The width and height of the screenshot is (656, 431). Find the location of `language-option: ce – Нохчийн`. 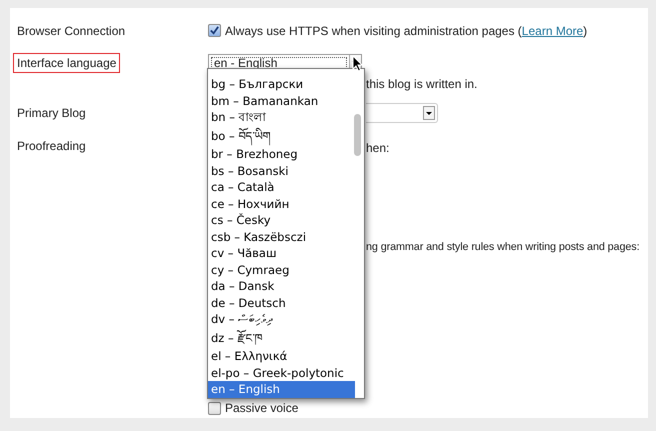

language-option: ce – Нохчийн is located at coordinates (281, 204).